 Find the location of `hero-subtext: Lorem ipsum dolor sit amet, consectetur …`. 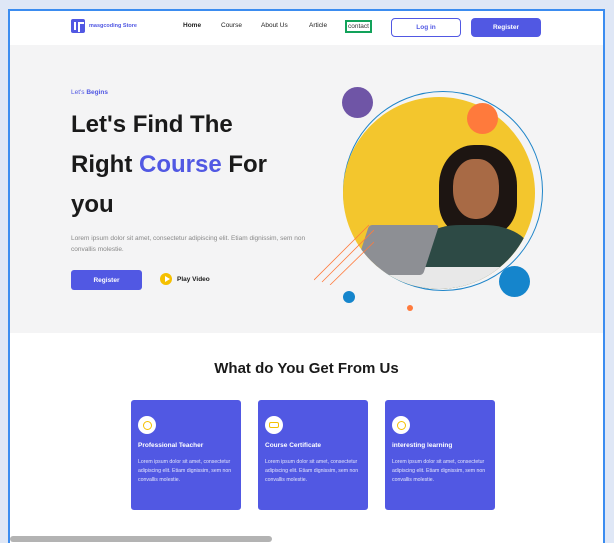

hero-subtext: Lorem ipsum dolor sit amet, consectetur … is located at coordinates (188, 244).